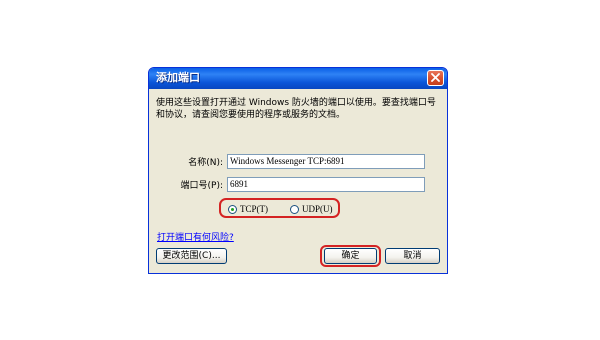 The height and width of the screenshot is (340, 600). Describe the element at coordinates (326, 161) in the screenshot. I see `name-input: Windows Messenger TCP:6891` at that location.